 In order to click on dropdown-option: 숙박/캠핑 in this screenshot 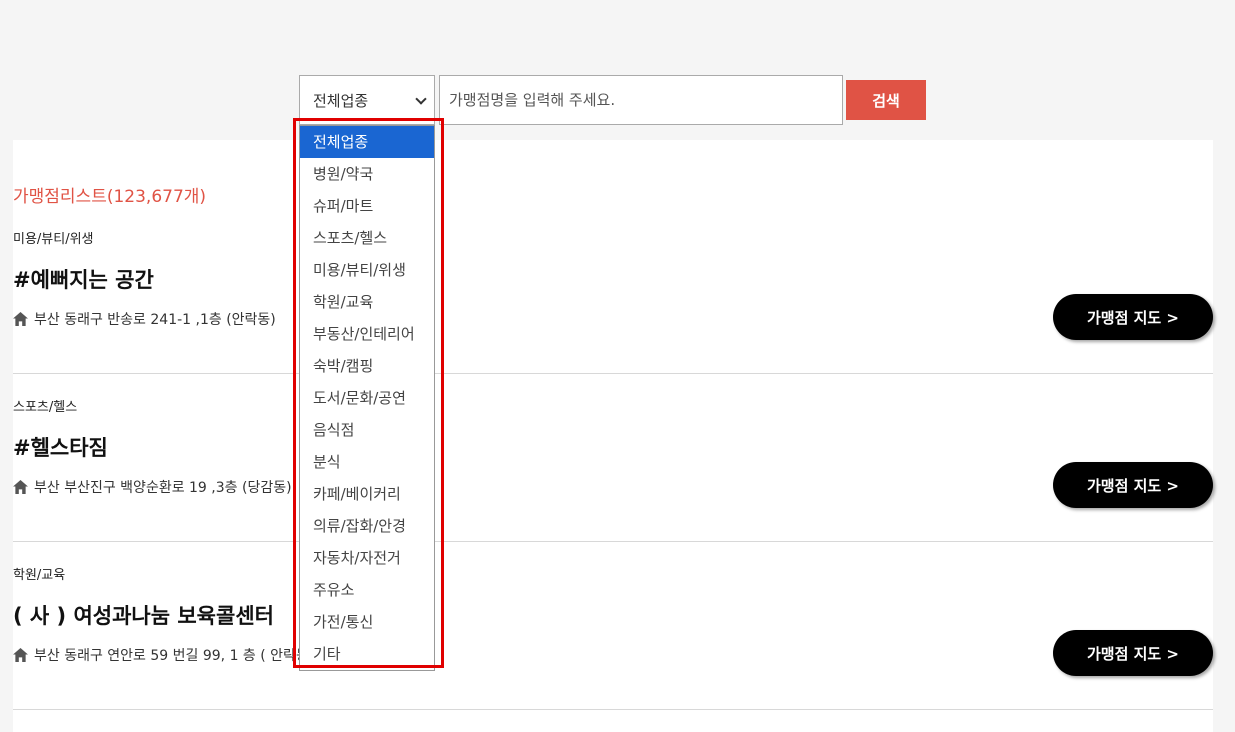, I will do `click(367, 366)`.